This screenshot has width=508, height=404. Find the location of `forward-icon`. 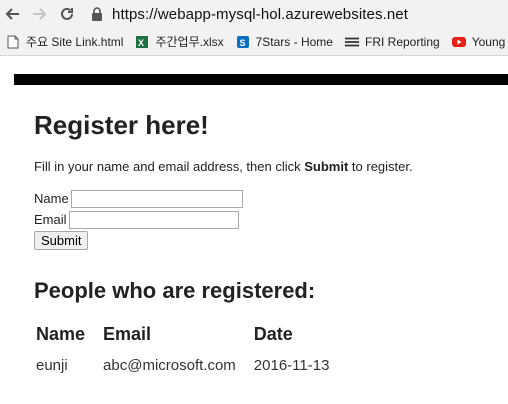

forward-icon is located at coordinates (39, 14).